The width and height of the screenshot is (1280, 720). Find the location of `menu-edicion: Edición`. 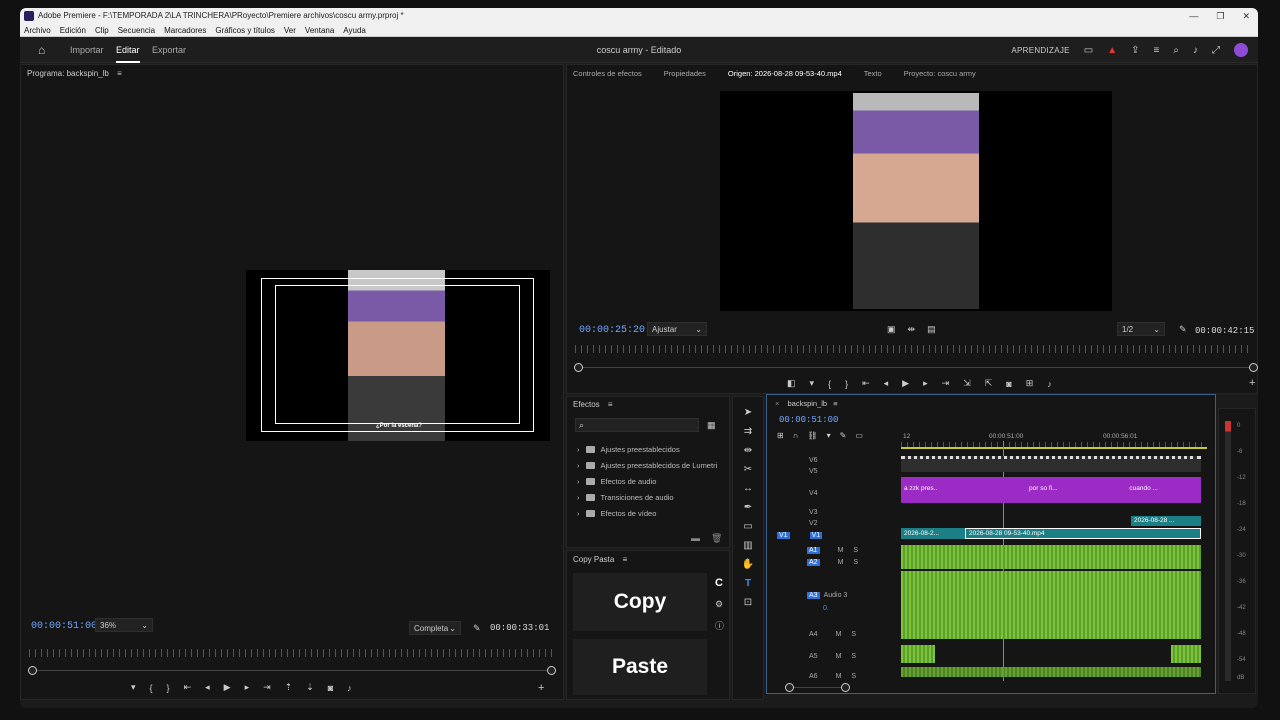

menu-edicion: Edición is located at coordinates (73, 30).